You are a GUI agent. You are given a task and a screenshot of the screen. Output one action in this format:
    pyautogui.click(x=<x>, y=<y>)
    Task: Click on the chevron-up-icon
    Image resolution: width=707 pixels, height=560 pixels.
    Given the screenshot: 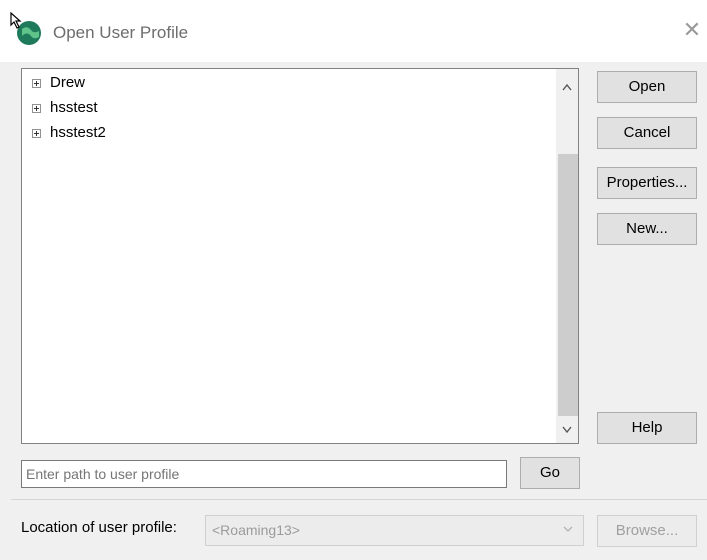 What is the action you would take?
    pyautogui.click(x=567, y=87)
    